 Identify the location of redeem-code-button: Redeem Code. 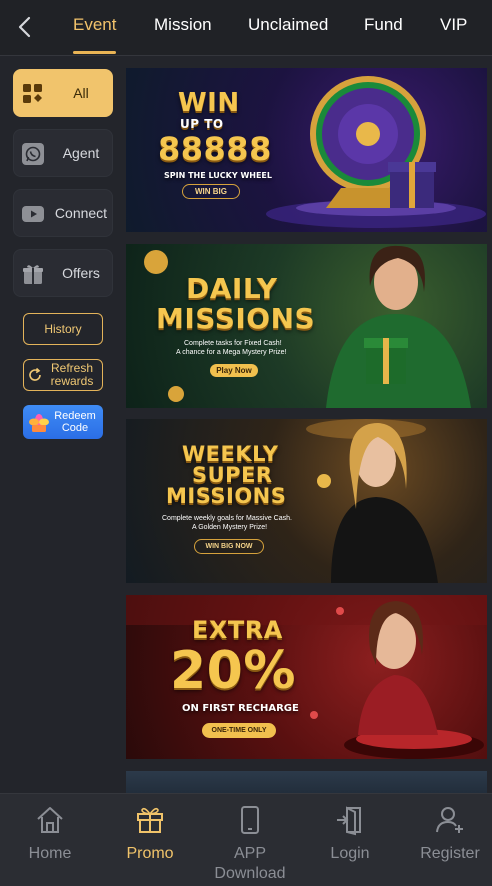
(63, 422).